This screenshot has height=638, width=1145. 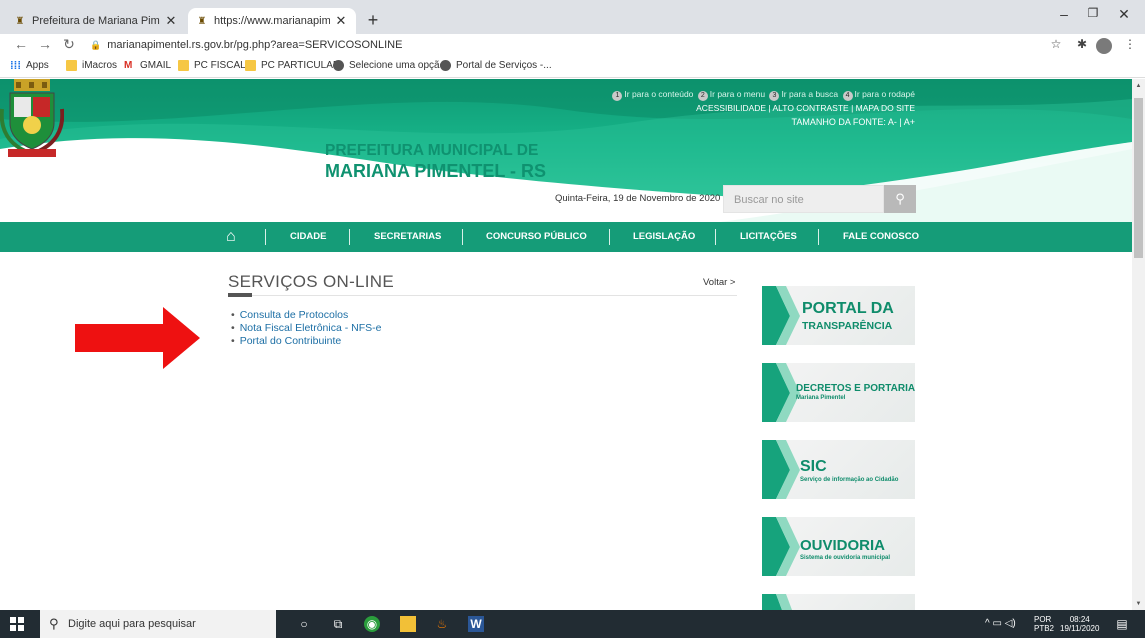 I want to click on section-title: SERVIÇOS ON-LINE, so click(x=311, y=281).